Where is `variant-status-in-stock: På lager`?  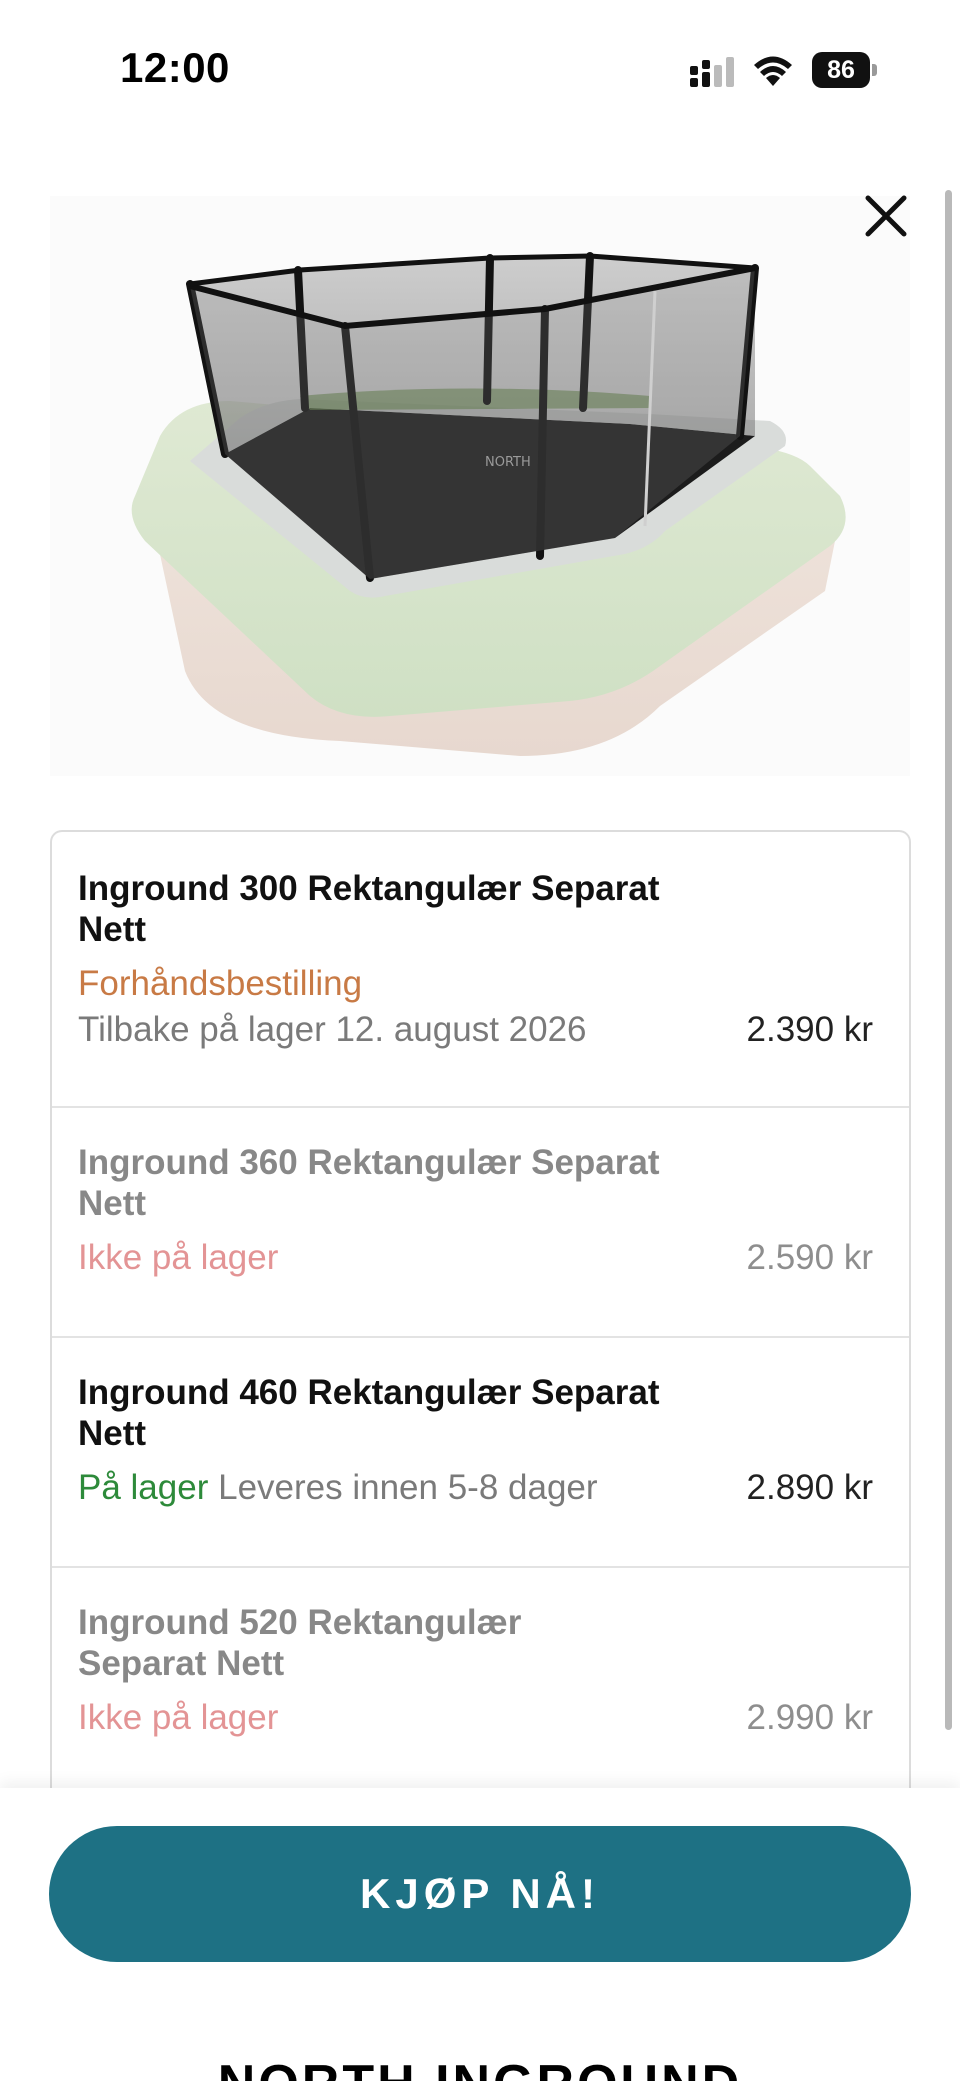
variant-status-in-stock: På lager is located at coordinates (143, 1487).